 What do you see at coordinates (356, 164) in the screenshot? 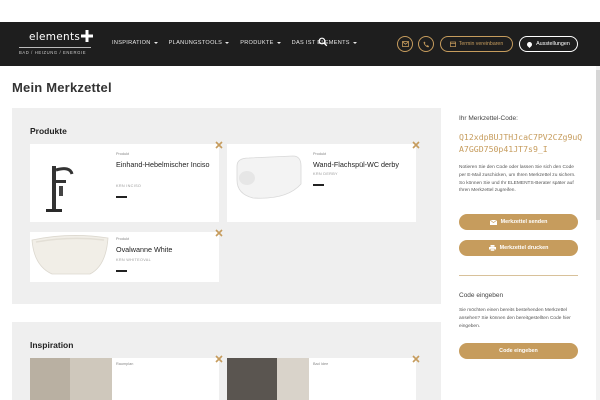
I see `product-title: Wand-Flachspül-WC derby` at bounding box center [356, 164].